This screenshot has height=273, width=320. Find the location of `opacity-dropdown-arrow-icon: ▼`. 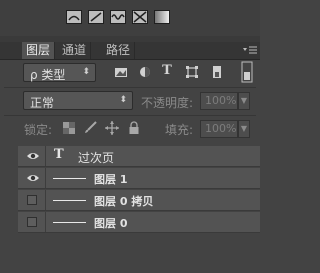

opacity-dropdown-arrow-icon: ▼ is located at coordinates (244, 101).